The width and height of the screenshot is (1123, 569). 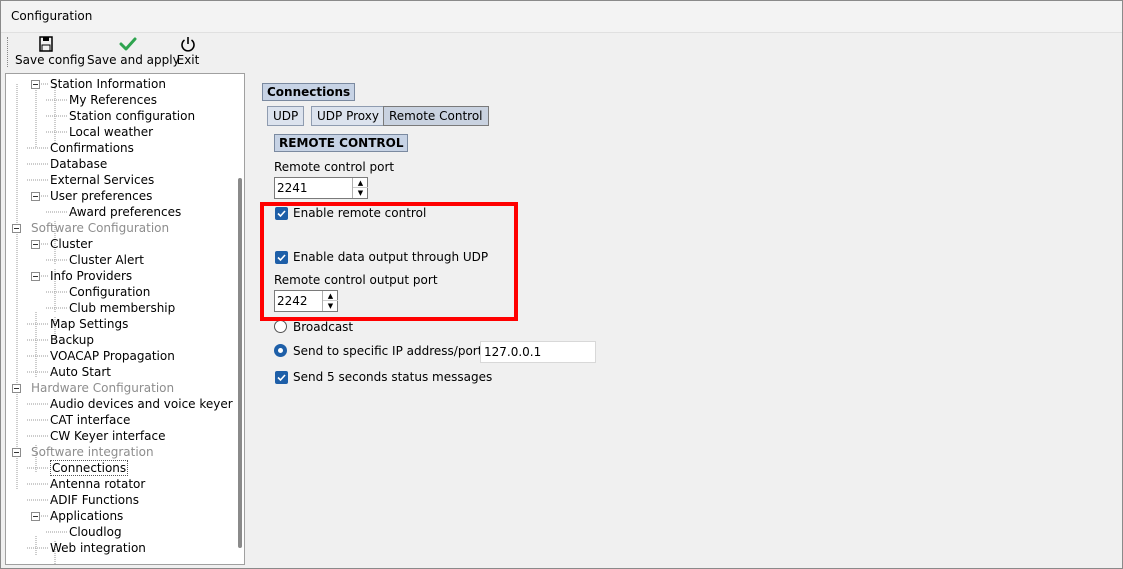 I want to click on tree-item-info-providers: Info Providers, so click(x=91, y=276).